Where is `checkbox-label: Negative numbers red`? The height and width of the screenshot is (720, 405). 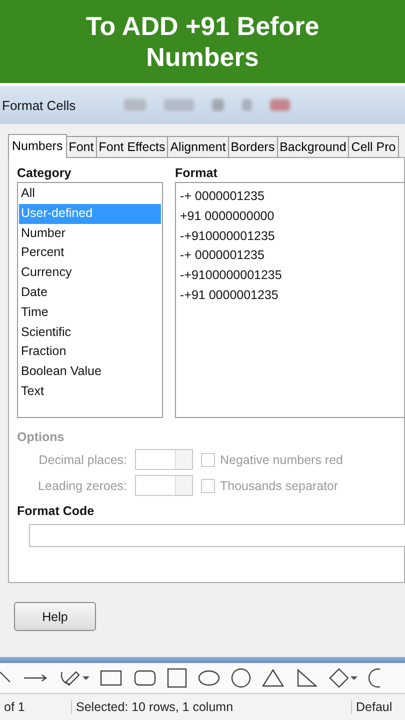
checkbox-label: Negative numbers red is located at coordinates (281, 459).